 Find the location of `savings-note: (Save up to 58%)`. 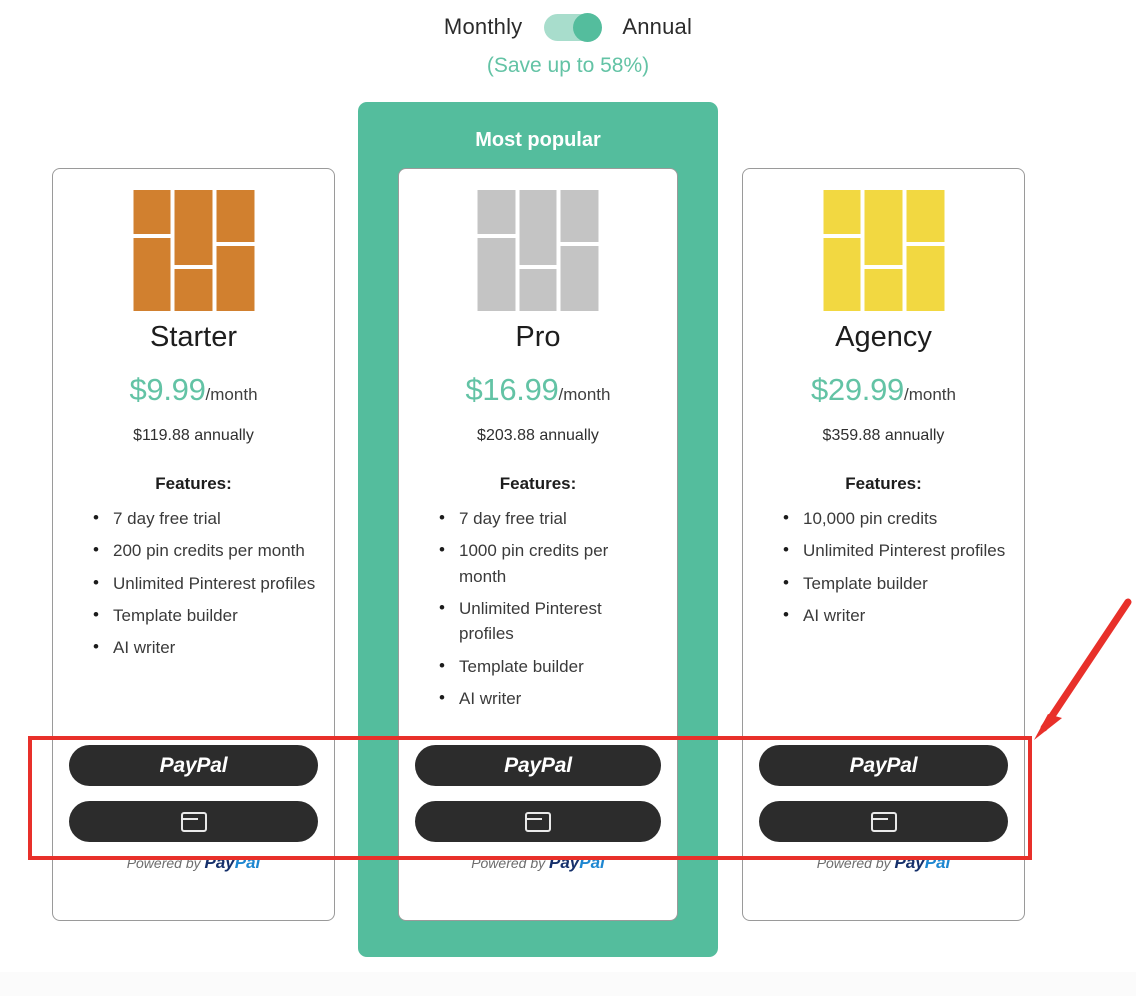

savings-note: (Save up to 58%) is located at coordinates (568, 65).